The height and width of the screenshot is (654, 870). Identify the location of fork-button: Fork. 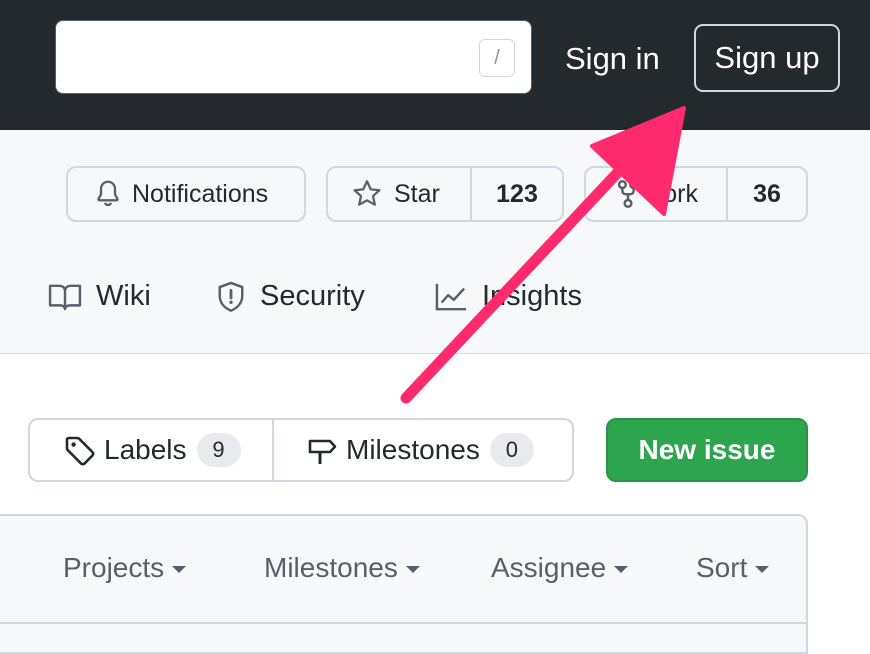
(657, 194).